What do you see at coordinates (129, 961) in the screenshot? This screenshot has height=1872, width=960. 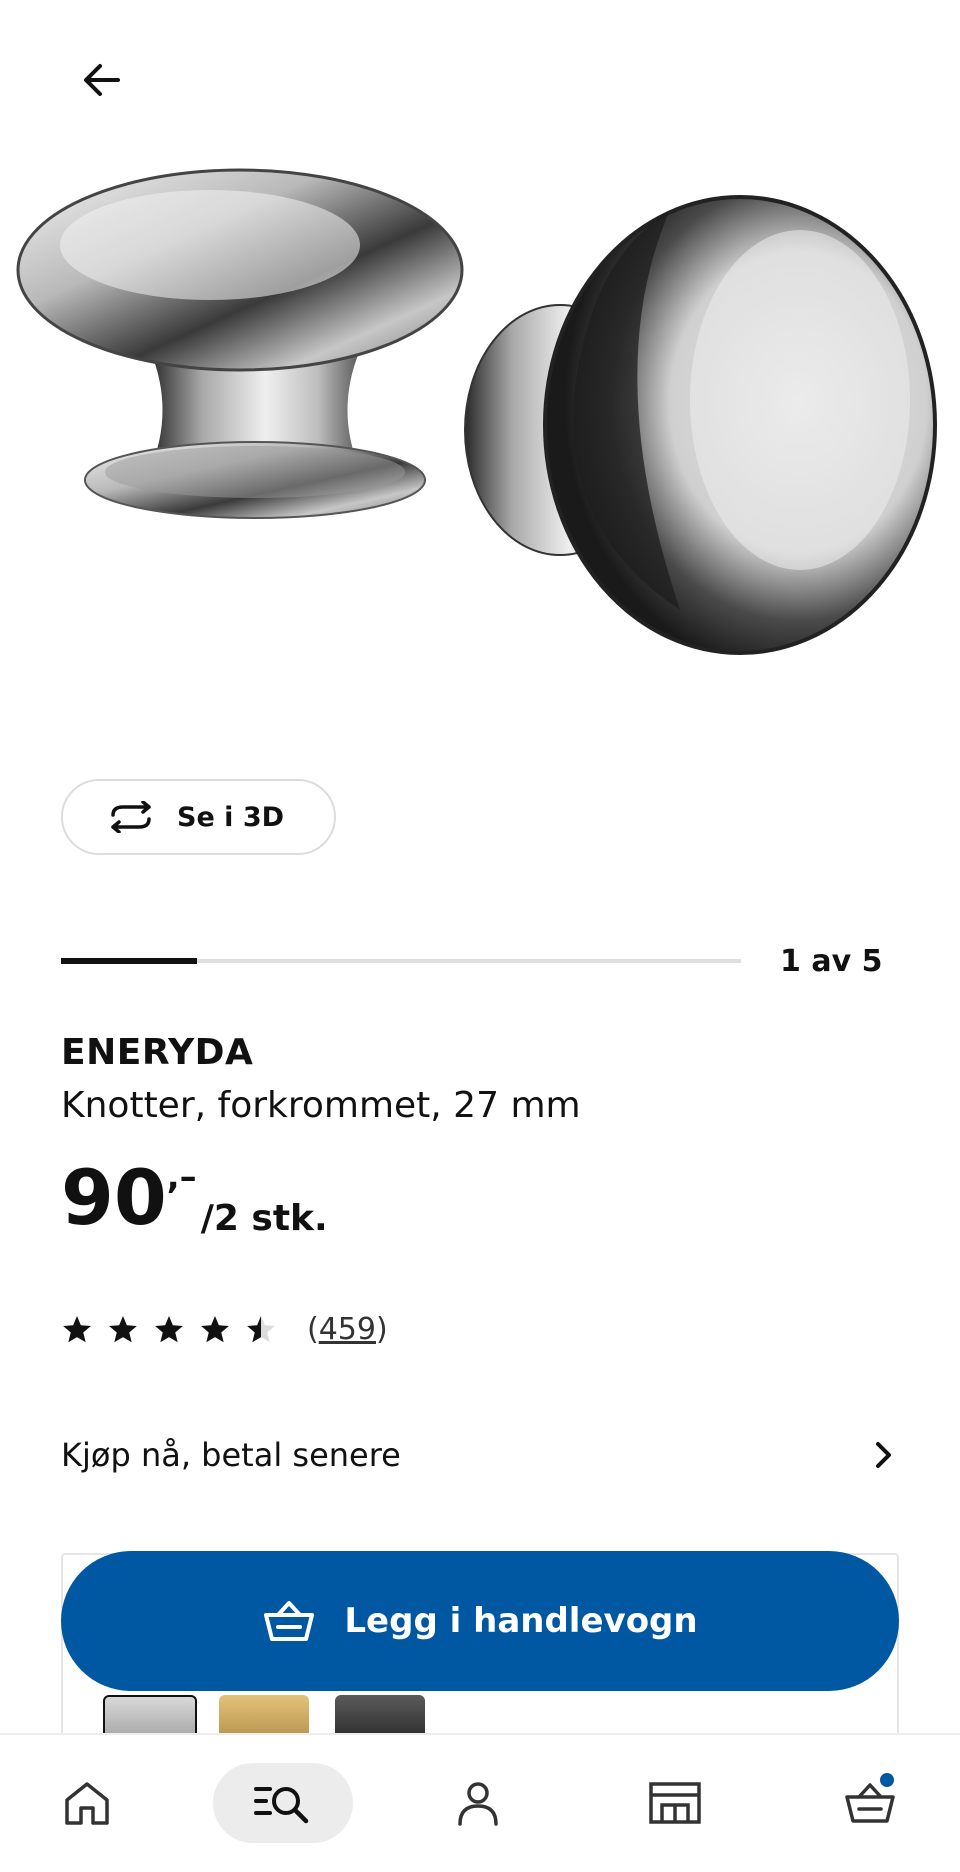 I see `gallery-progress-fill` at bounding box center [129, 961].